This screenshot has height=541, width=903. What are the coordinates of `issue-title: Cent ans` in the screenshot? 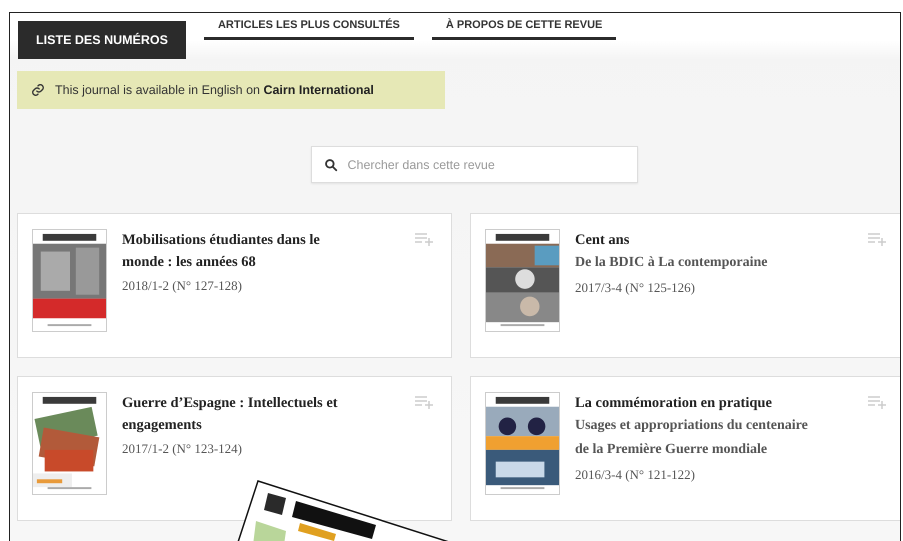 It's located at (602, 240).